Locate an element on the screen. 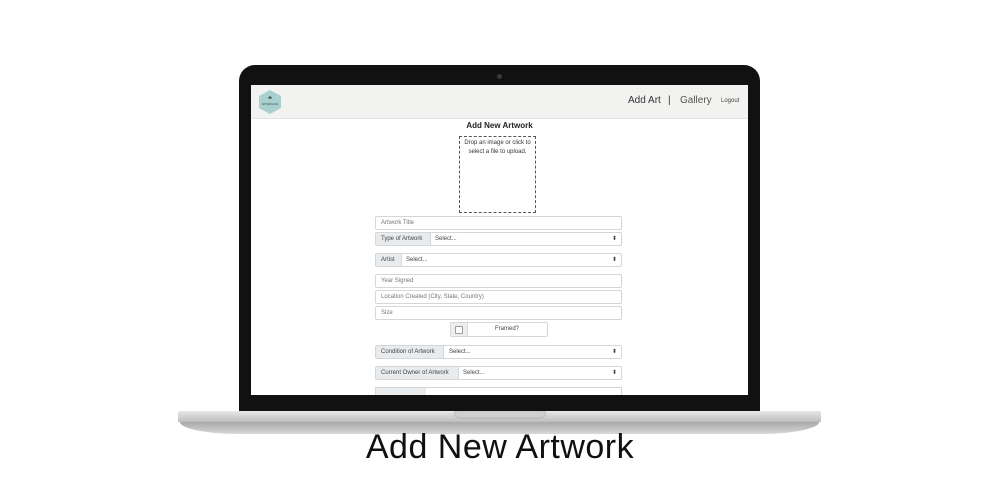  location-created-input: Location Created (City, State, Country) is located at coordinates (498, 297).